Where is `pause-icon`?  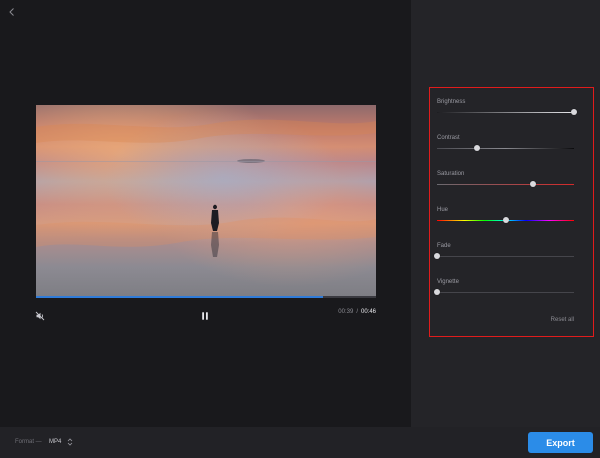 pause-icon is located at coordinates (205, 316).